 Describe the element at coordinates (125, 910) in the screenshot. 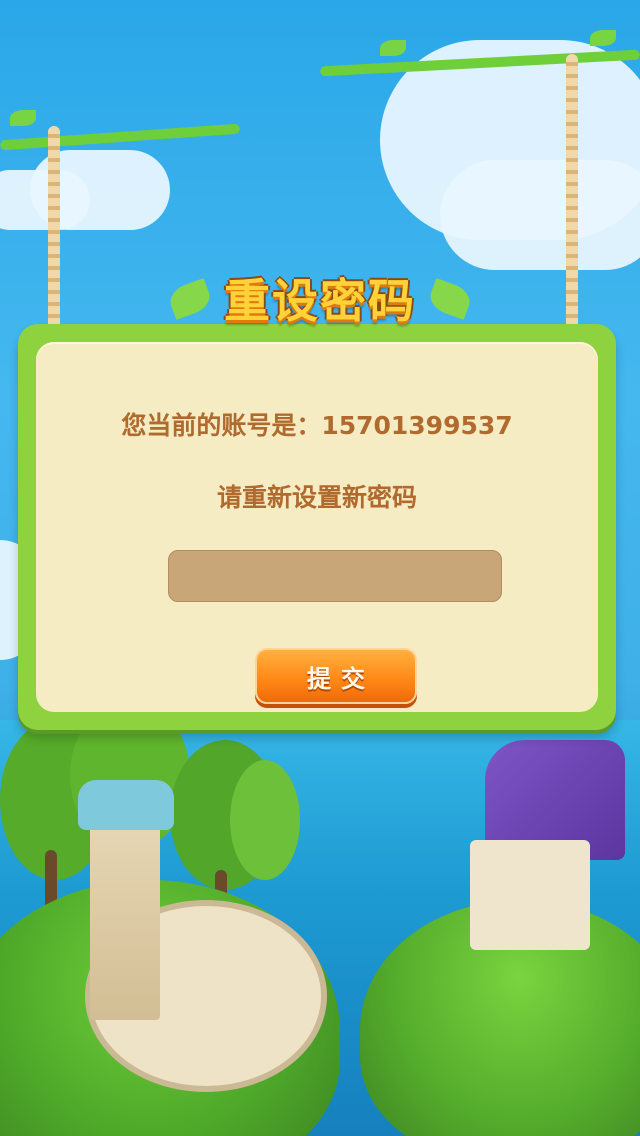

I see `fountain-tower` at that location.